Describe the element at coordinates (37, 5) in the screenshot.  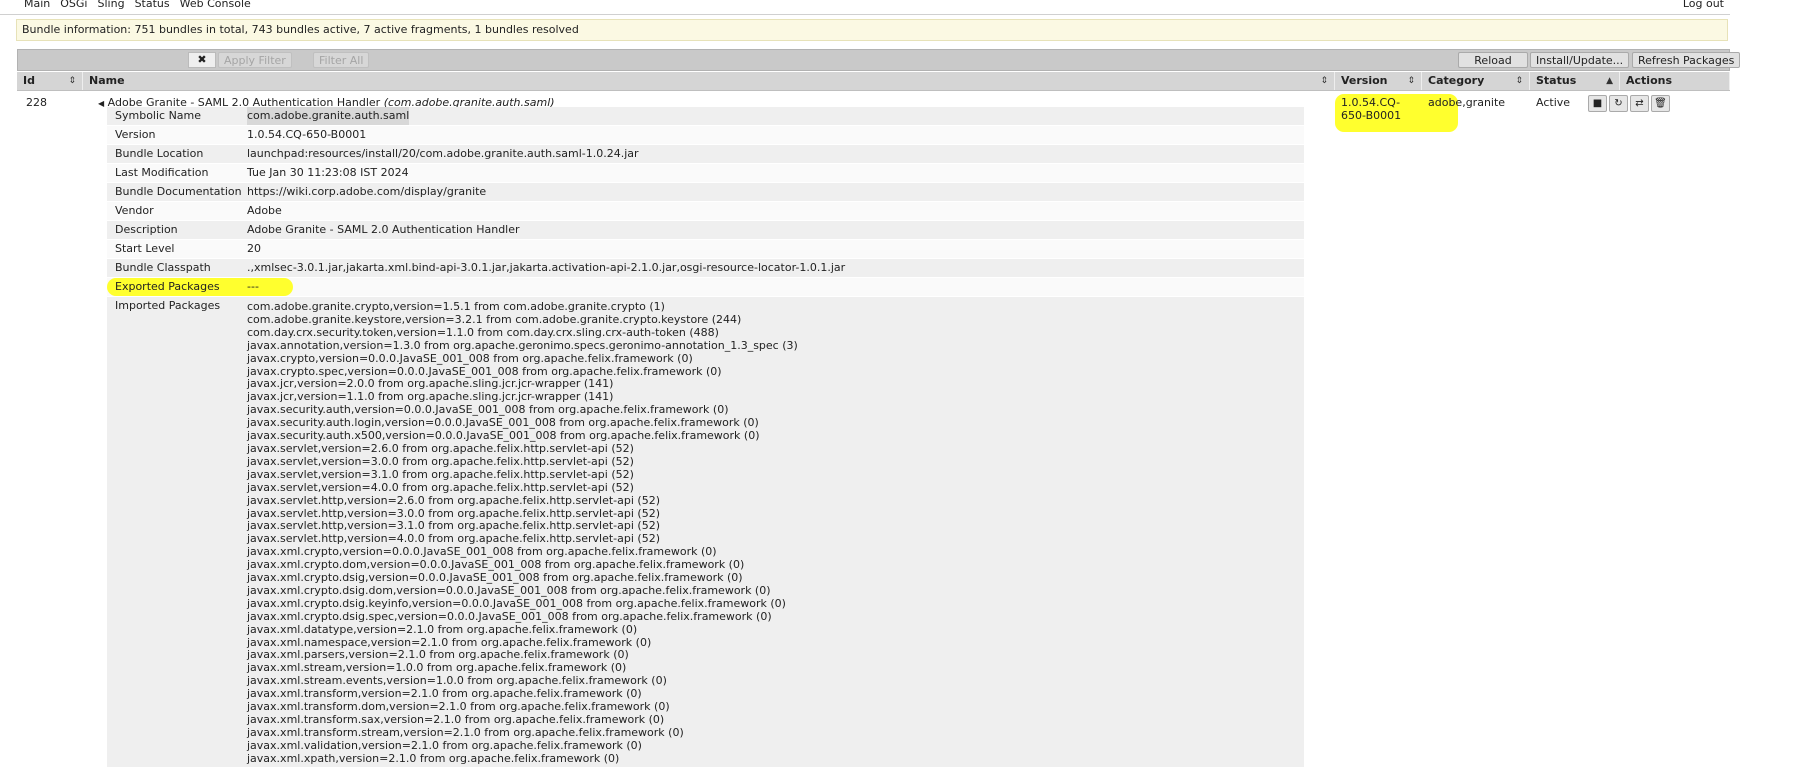
I see `menu-main: Main` at that location.